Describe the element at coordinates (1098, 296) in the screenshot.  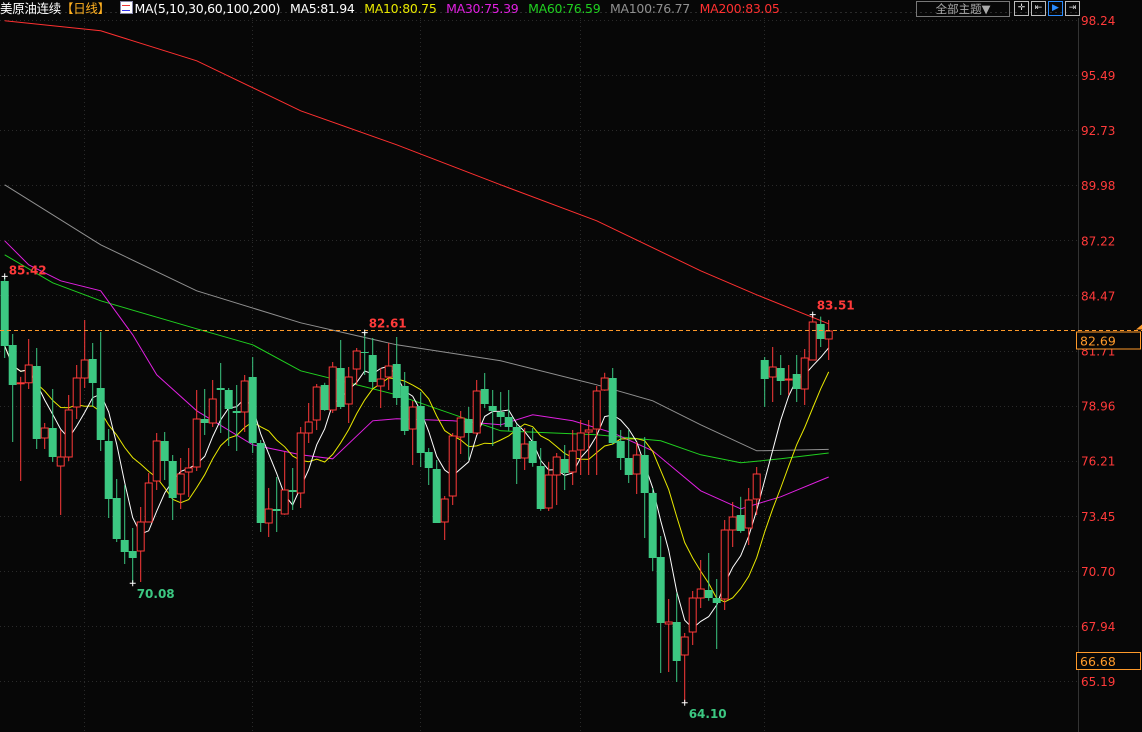
I see `y-tick-label: 84.47` at that location.